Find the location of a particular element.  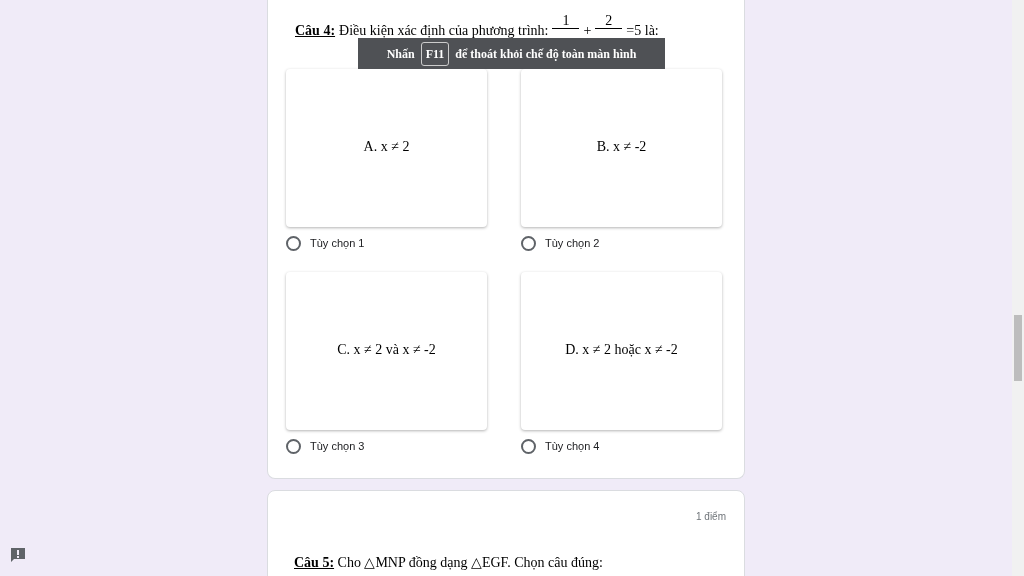

option-label: Tùy chọn 4 is located at coordinates (572, 446).